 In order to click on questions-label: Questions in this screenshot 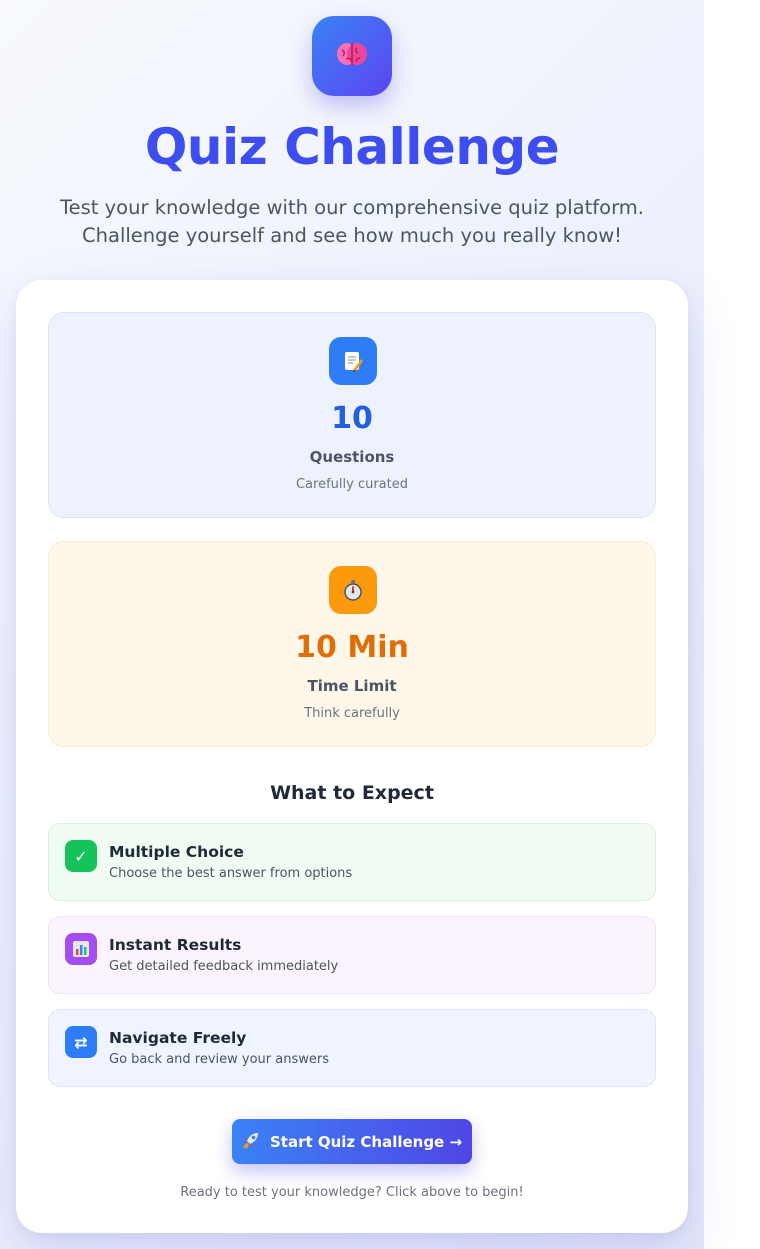, I will do `click(352, 457)`.